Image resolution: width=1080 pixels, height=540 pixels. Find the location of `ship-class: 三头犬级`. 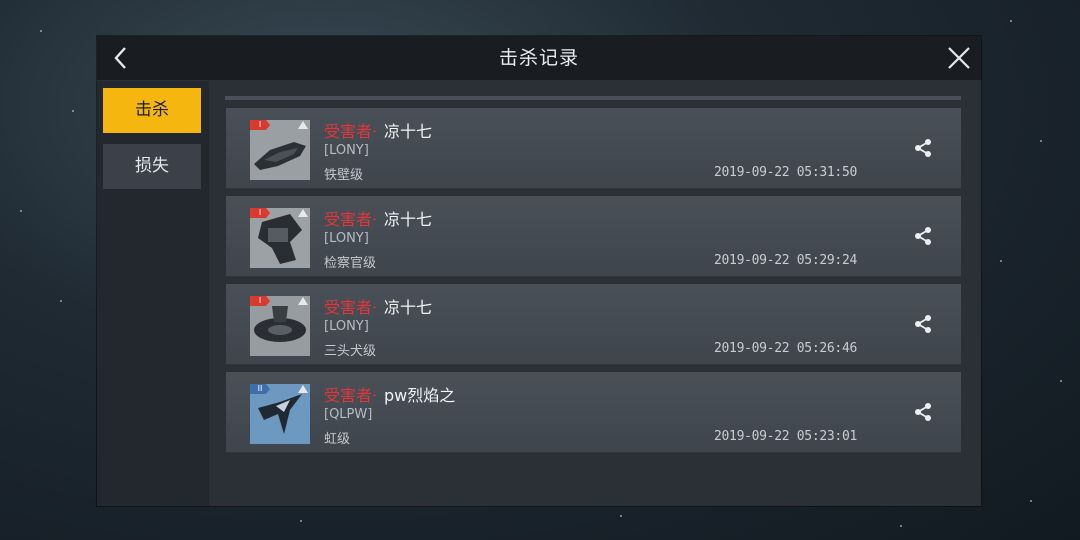

ship-class: 三头犬级 is located at coordinates (350, 351).